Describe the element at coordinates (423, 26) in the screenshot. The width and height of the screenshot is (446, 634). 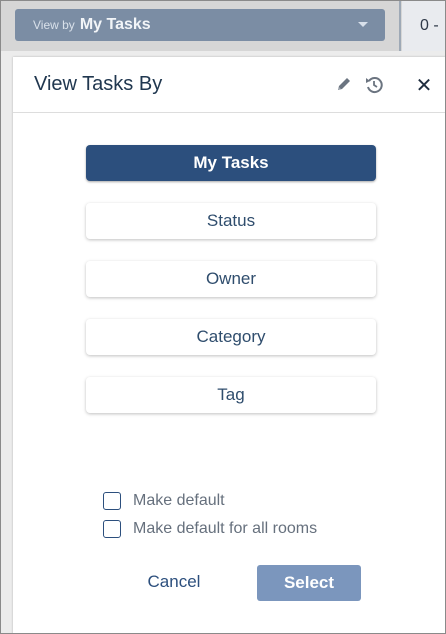
I see `range-indicator: 0 -` at that location.